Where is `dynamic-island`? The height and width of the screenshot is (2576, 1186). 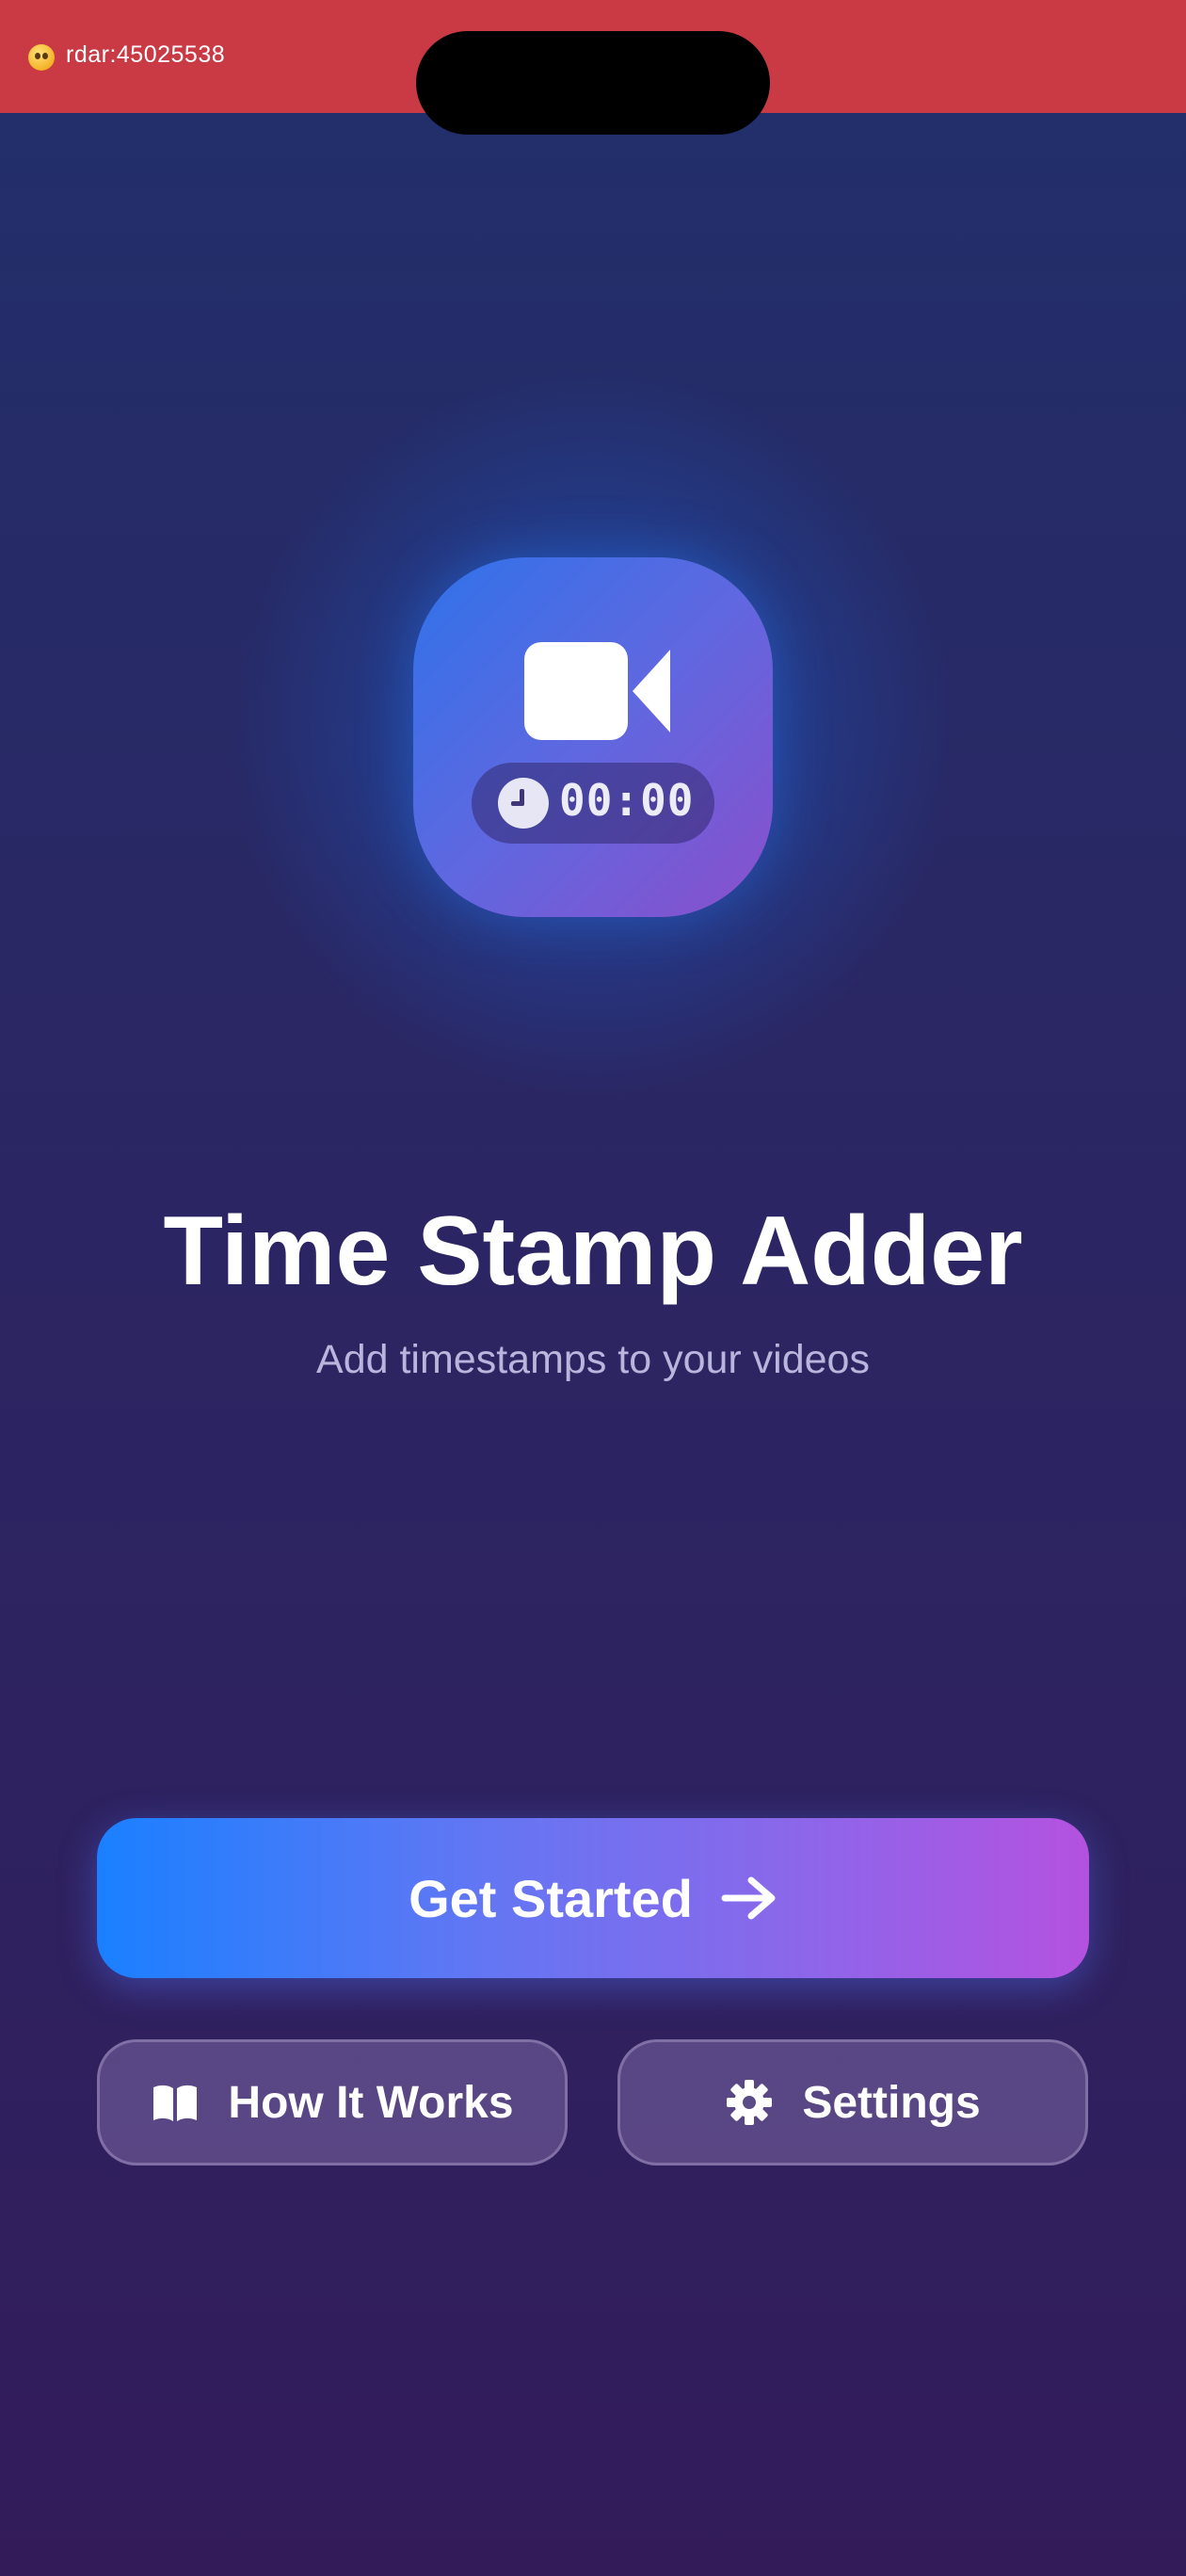 dynamic-island is located at coordinates (593, 83).